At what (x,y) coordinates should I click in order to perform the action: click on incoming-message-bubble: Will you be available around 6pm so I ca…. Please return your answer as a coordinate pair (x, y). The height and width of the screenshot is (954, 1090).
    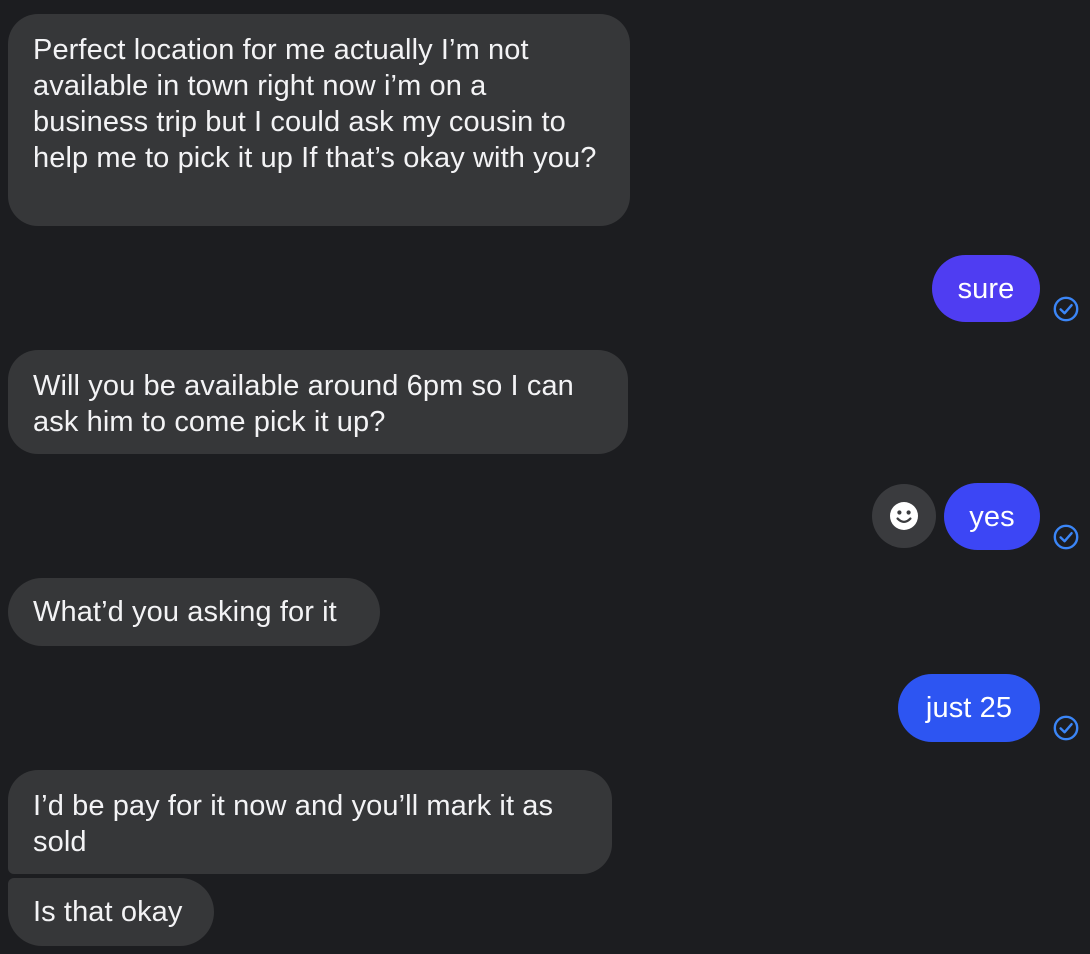
    Looking at the image, I should click on (318, 402).